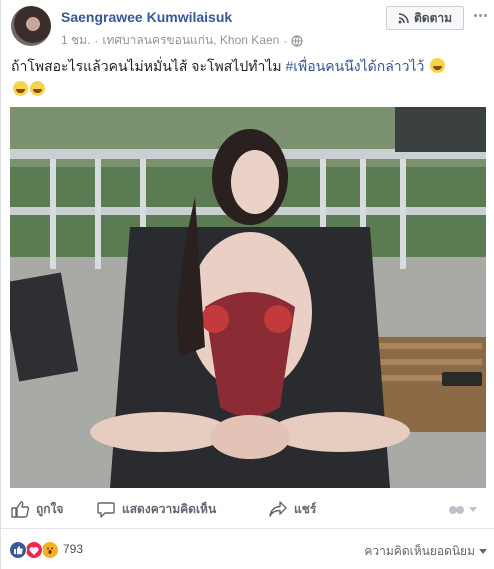  I want to click on comment-sort-dropdown: ความคิดเห็นยอดนิยม, so click(425, 551).